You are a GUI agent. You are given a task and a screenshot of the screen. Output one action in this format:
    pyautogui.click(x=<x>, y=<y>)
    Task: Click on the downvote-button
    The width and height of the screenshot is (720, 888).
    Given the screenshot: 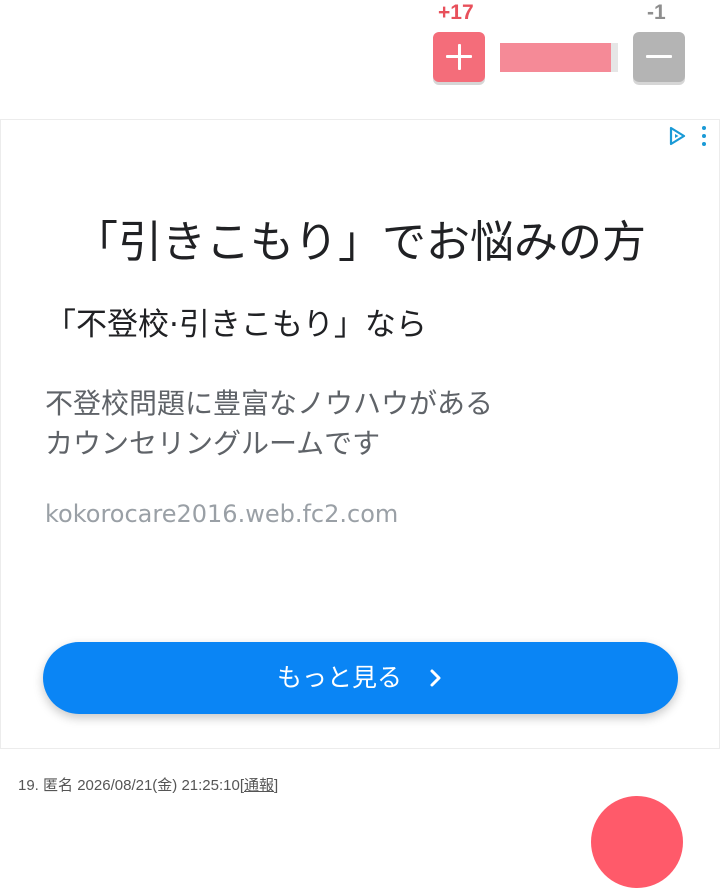 What is the action you would take?
    pyautogui.click(x=659, y=57)
    